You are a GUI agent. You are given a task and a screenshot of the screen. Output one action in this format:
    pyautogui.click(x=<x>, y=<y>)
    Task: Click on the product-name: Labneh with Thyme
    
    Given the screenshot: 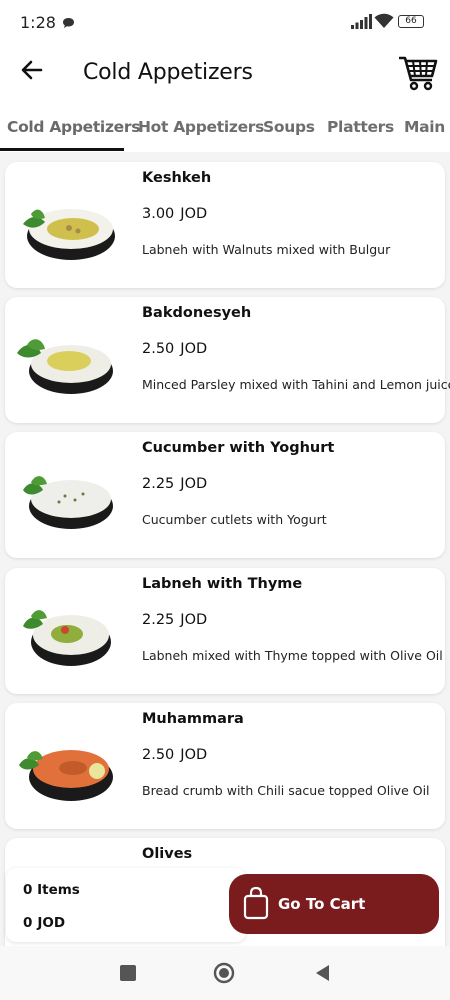 What is the action you would take?
    pyautogui.click(x=222, y=584)
    